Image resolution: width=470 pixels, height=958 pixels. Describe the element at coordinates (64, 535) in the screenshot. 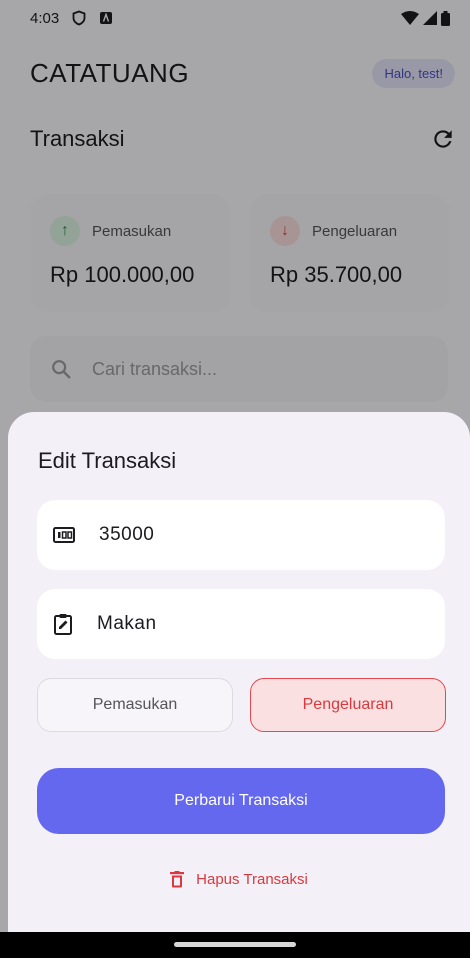

I see `money-icon` at that location.